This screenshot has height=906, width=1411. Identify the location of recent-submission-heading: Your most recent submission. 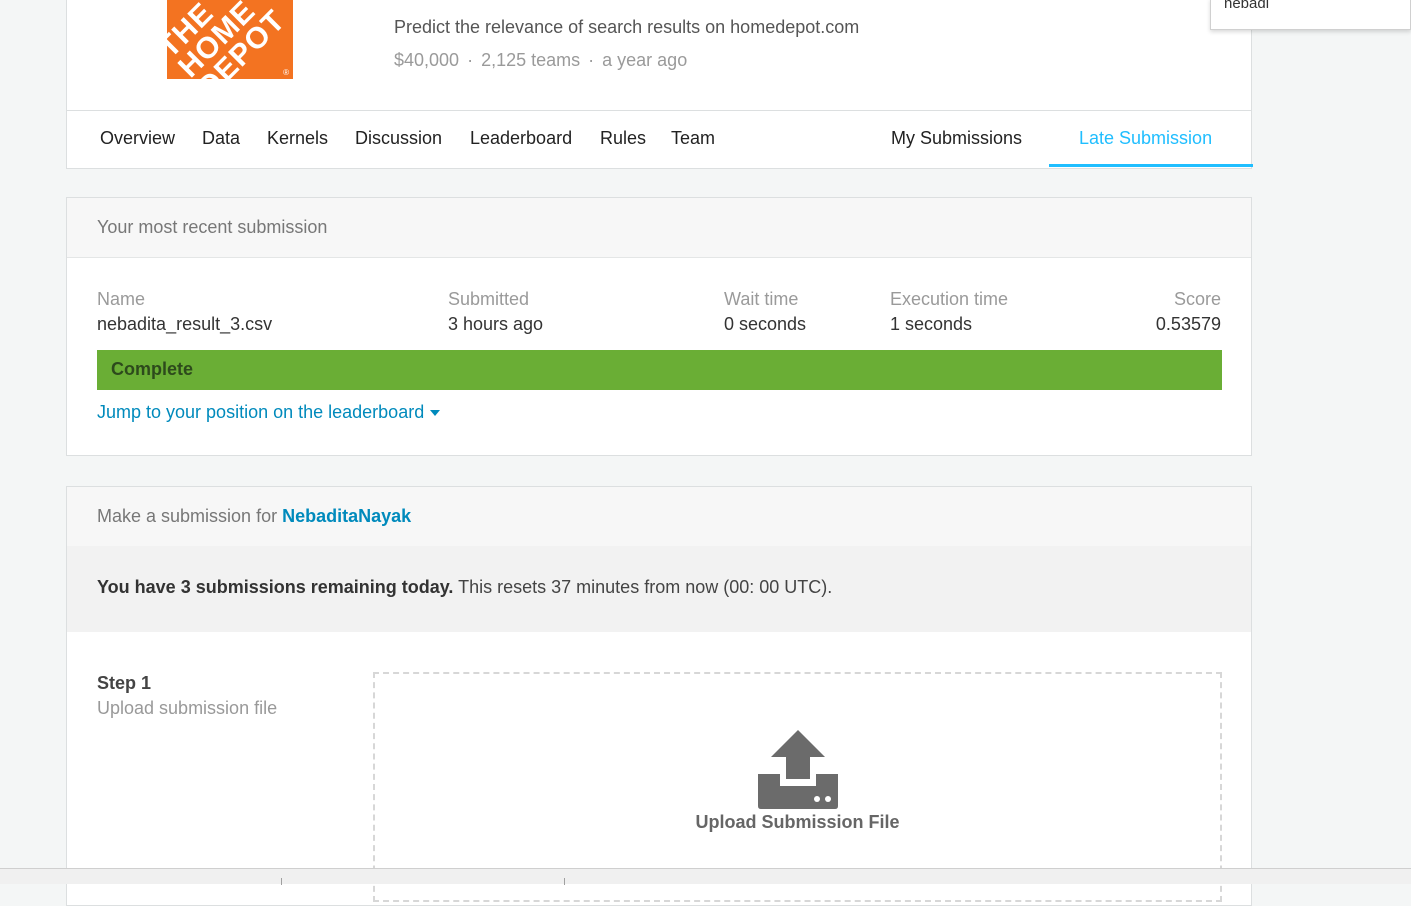
(212, 227).